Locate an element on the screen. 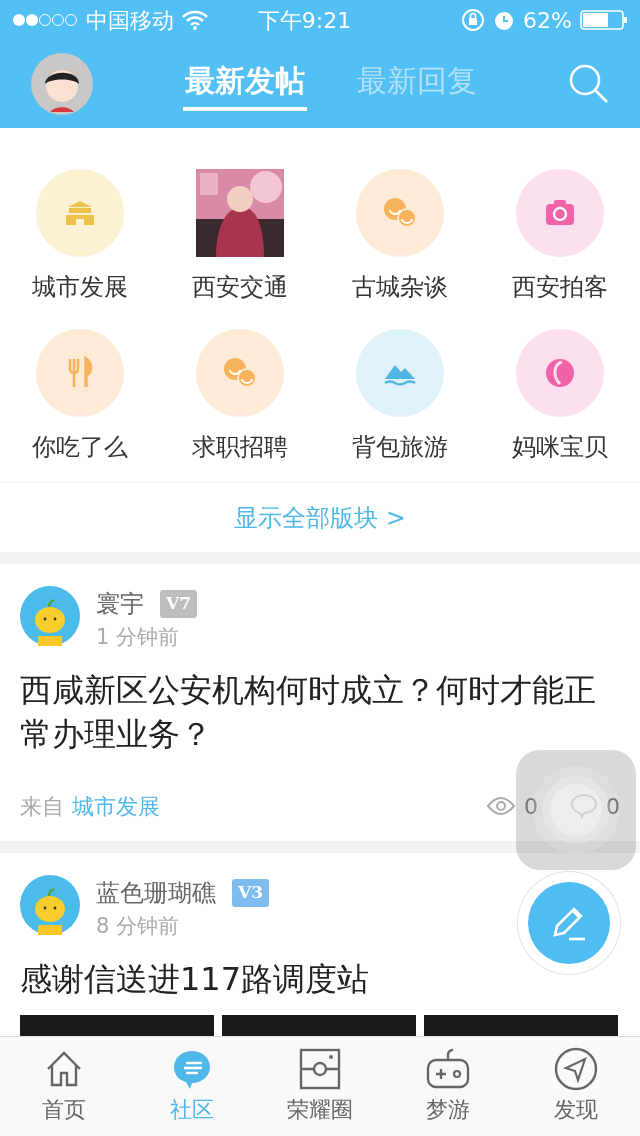  tab-bar-item: 荣耀圈 is located at coordinates (320, 1086).